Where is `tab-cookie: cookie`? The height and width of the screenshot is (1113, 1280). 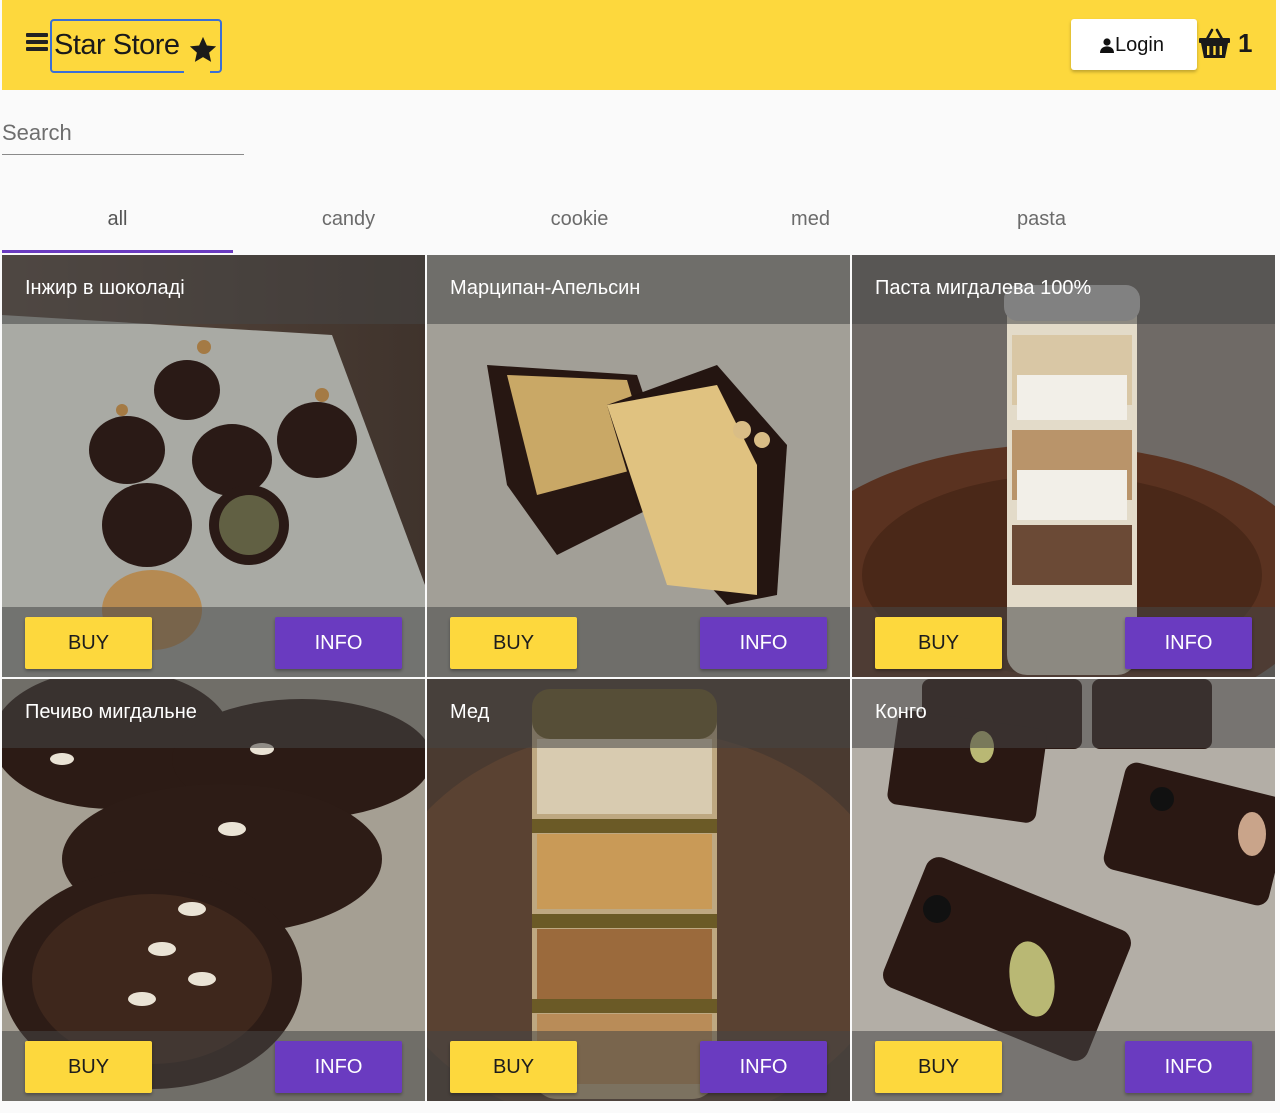 tab-cookie: cookie is located at coordinates (579, 219).